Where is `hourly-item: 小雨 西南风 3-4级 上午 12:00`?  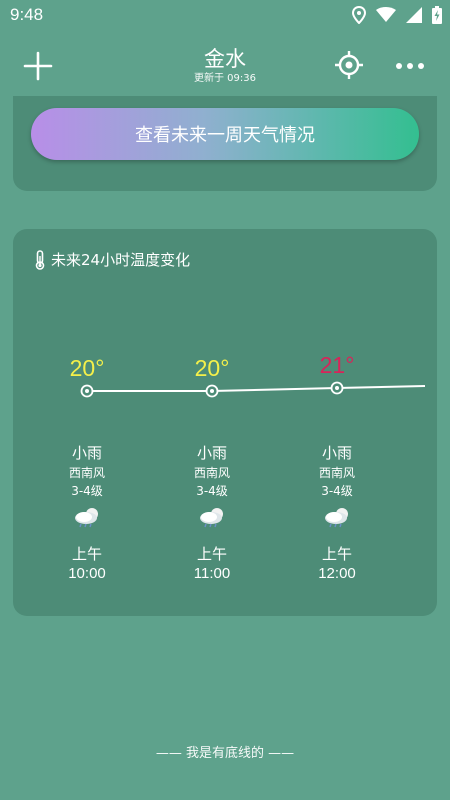 hourly-item: 小雨 西南风 3-4级 上午 12:00 is located at coordinates (337, 513).